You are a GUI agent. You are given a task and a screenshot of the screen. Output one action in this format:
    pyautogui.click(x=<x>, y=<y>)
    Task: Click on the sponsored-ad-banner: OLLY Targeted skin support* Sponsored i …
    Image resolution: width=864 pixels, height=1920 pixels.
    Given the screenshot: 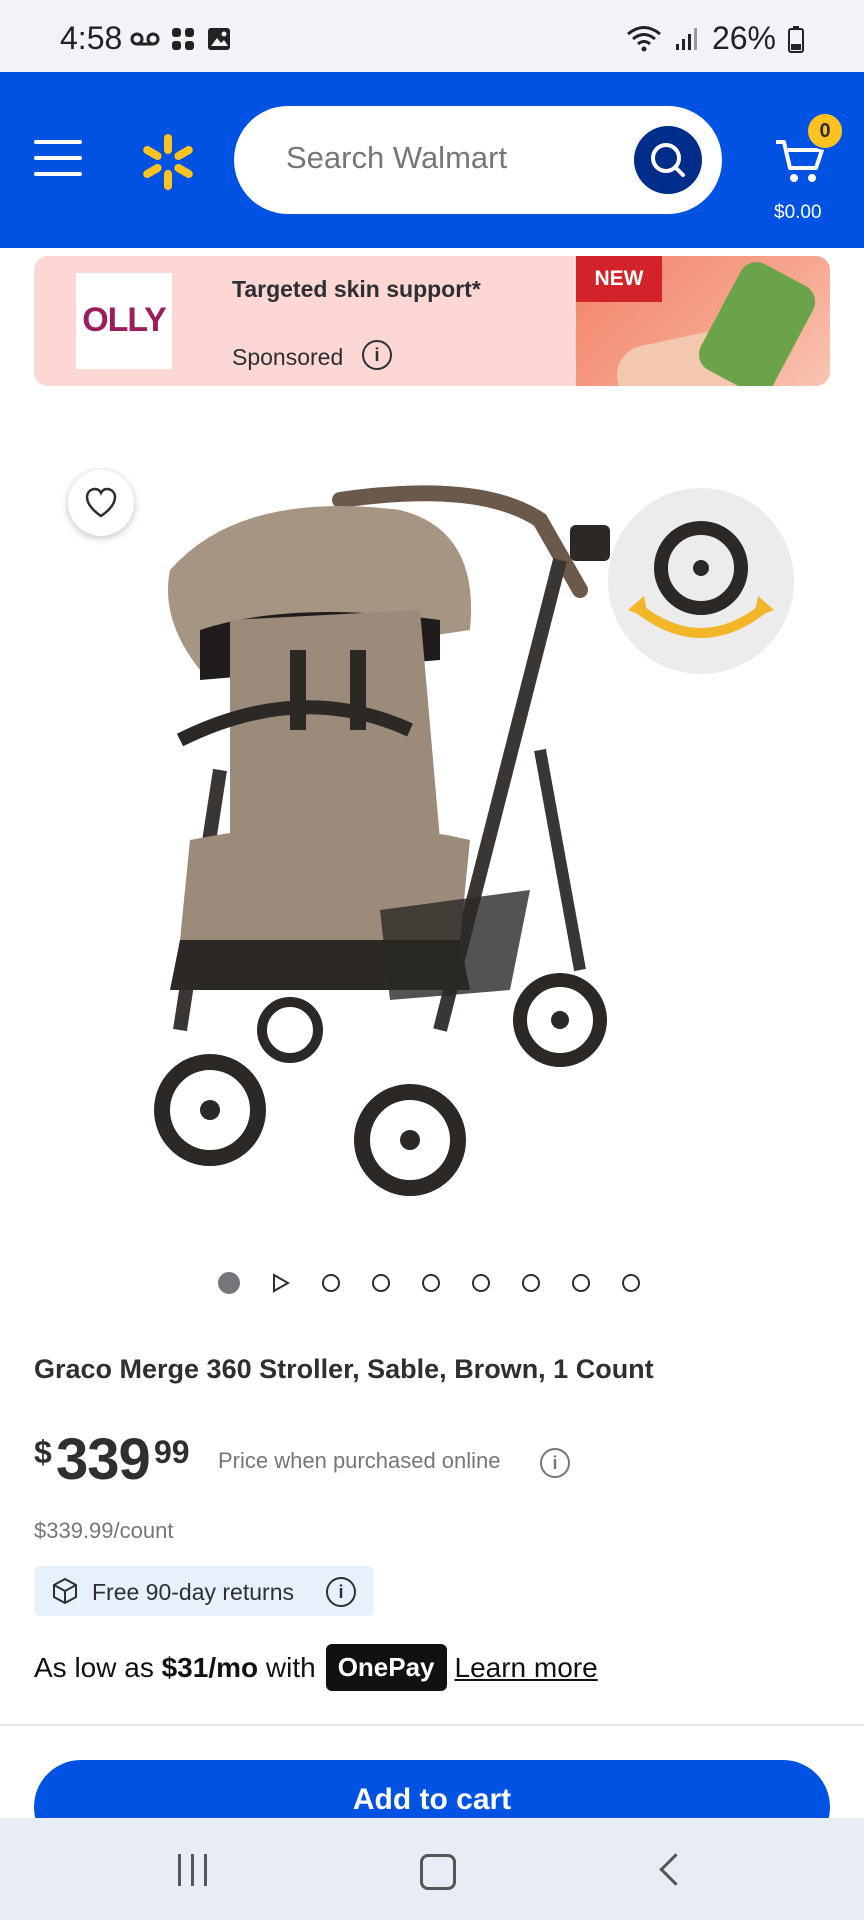 What is the action you would take?
    pyautogui.click(x=432, y=321)
    